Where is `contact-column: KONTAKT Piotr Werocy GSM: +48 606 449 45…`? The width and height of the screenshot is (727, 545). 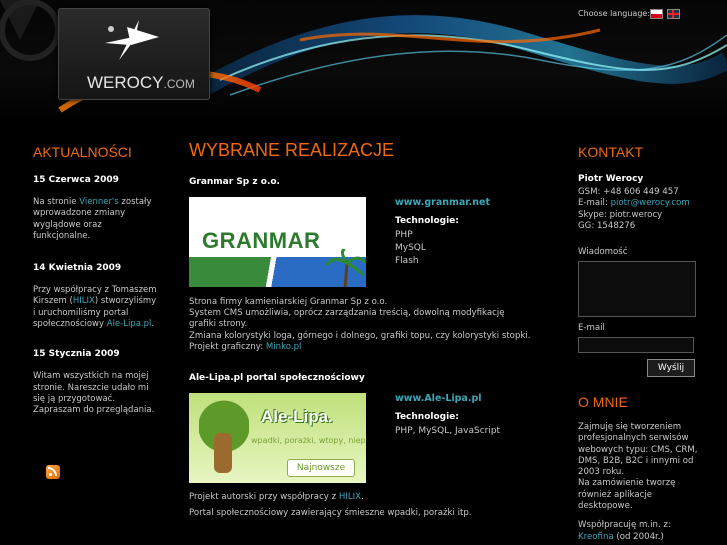
contact-column: KONTAKT Piotr Werocy GSM: +48 606 449 45… is located at coordinates (640, 200).